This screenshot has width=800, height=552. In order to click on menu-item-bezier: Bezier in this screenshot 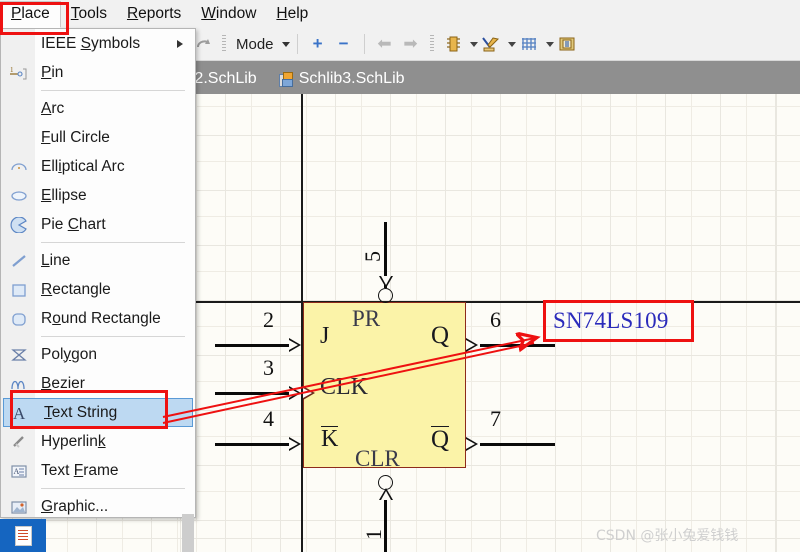, I will do `click(98, 383)`.